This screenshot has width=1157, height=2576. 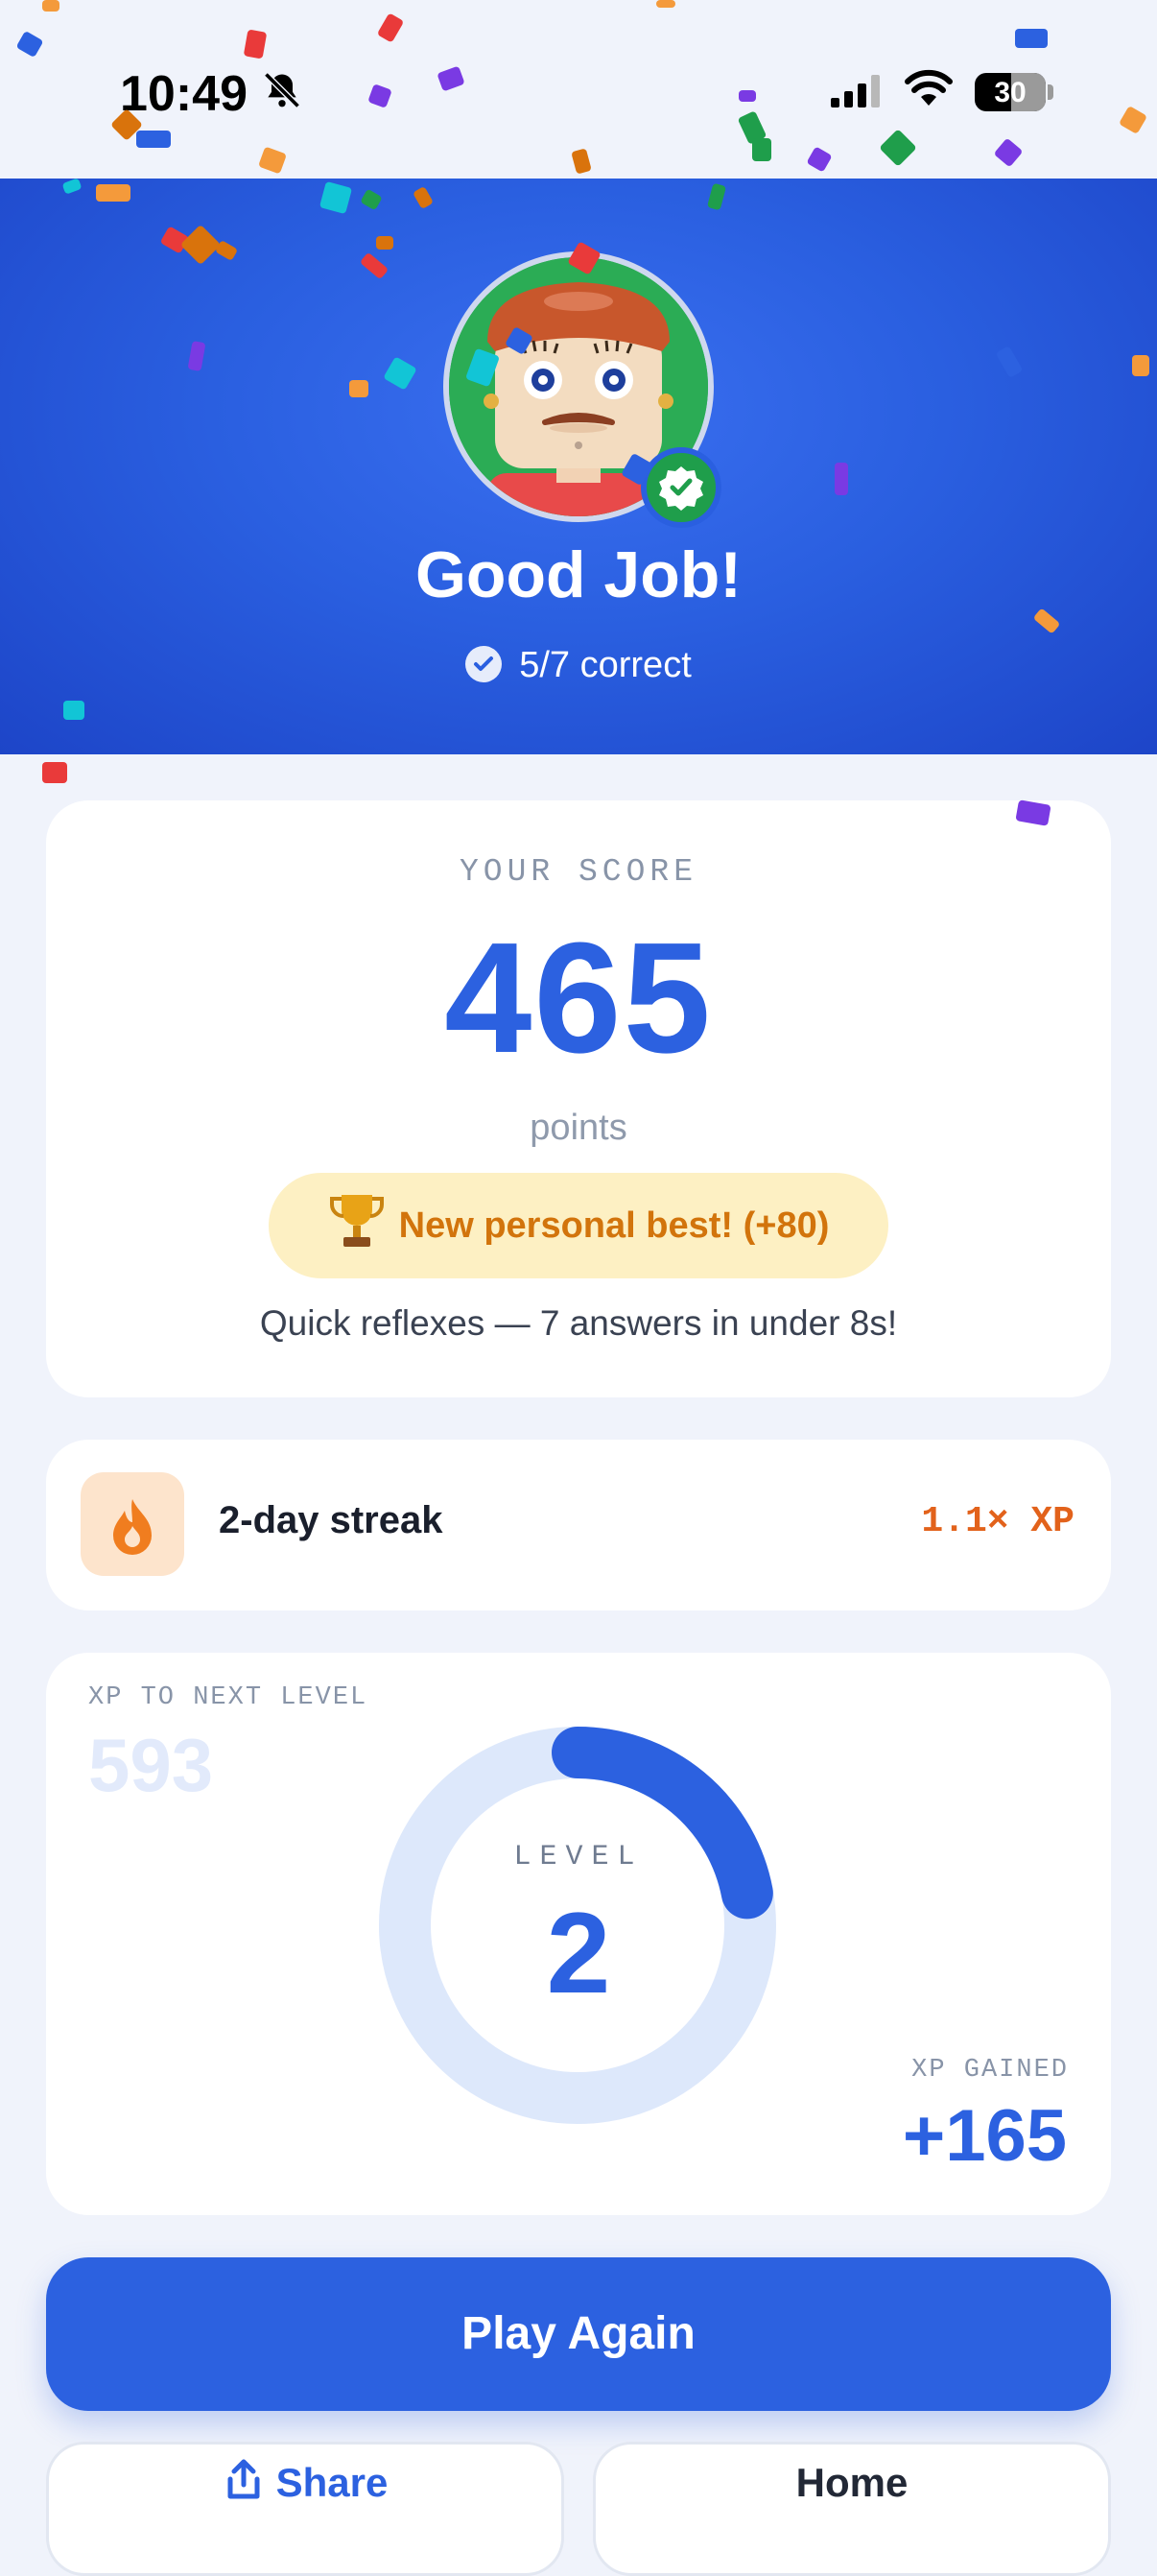 What do you see at coordinates (929, 87) in the screenshot?
I see `wifi-icon` at bounding box center [929, 87].